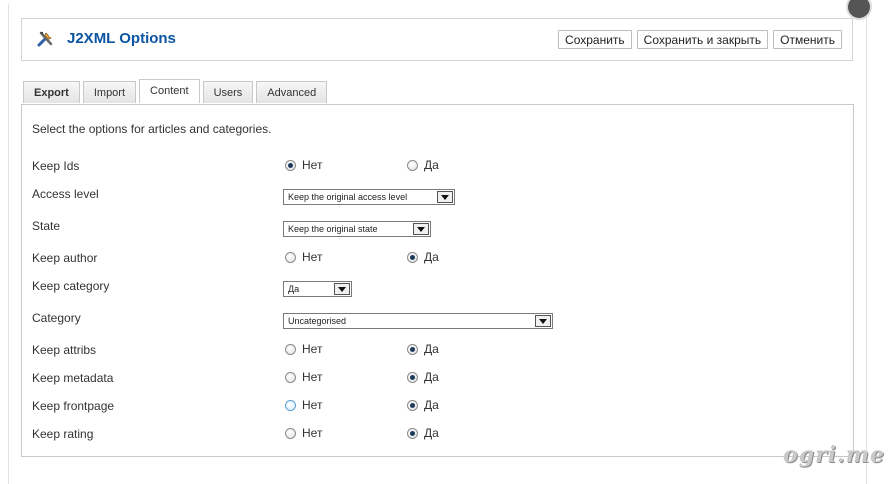 Image resolution: width=893 pixels, height=484 pixels. I want to click on category-select: Uncategorised, so click(418, 321).